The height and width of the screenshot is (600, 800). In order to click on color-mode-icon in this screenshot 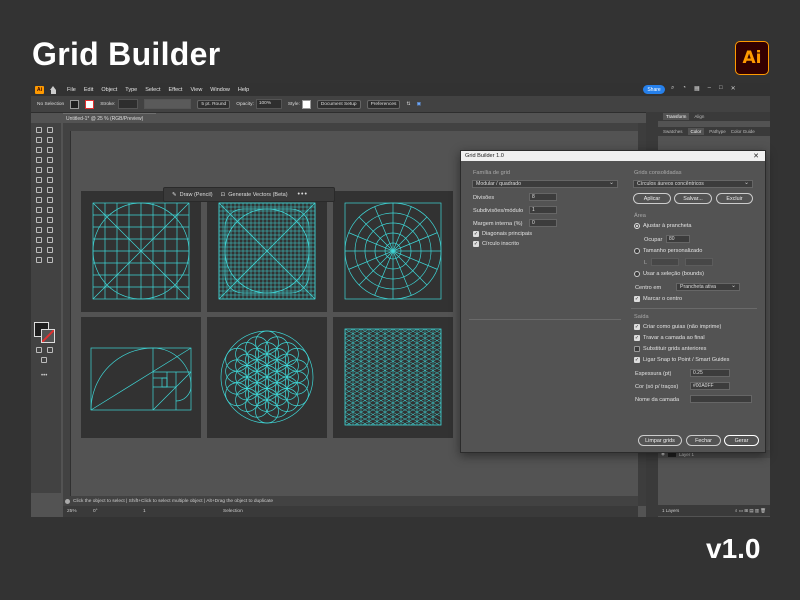, I will do `click(39, 350)`.